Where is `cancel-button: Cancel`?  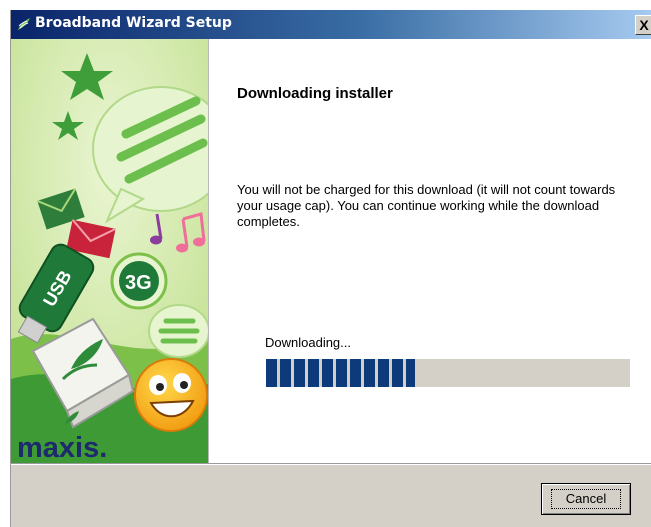
cancel-button: Cancel is located at coordinates (586, 499).